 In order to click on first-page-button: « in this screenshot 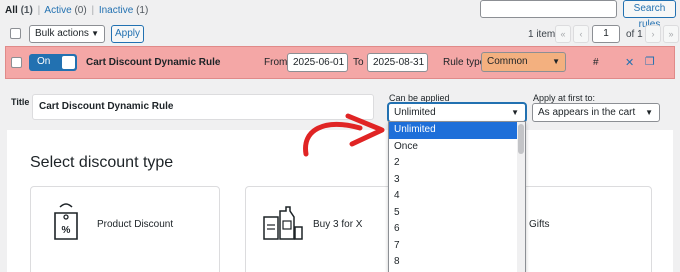, I will do `click(563, 34)`.